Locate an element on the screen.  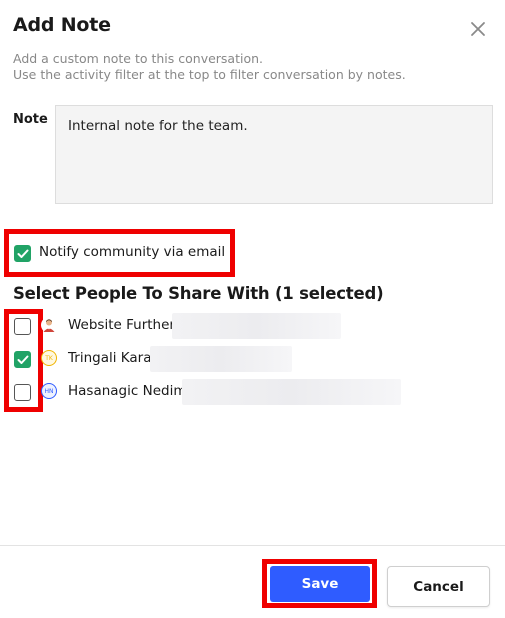
note-textarea: Internal note for the team. is located at coordinates (274, 154).